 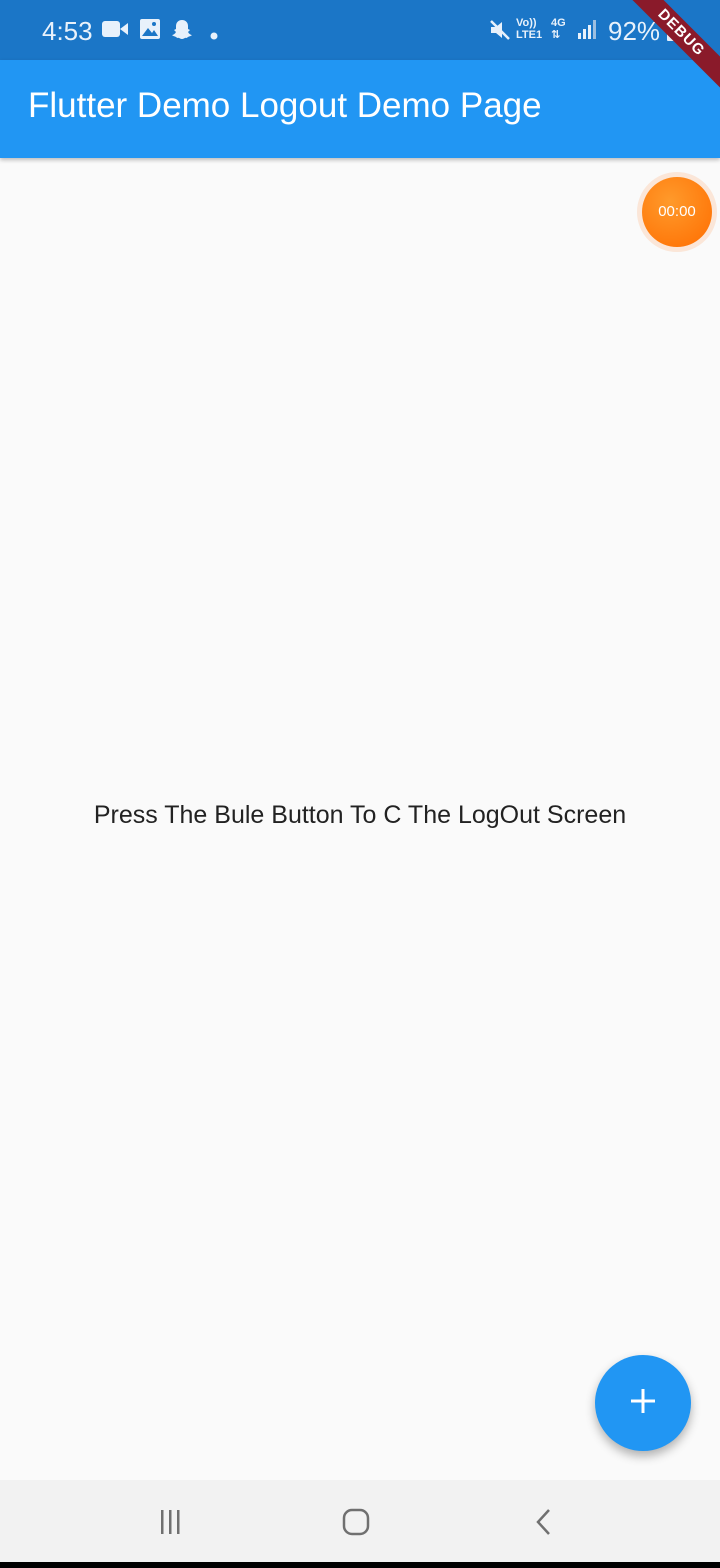 I want to click on timer-bubble: 00:00, so click(x=677, y=212).